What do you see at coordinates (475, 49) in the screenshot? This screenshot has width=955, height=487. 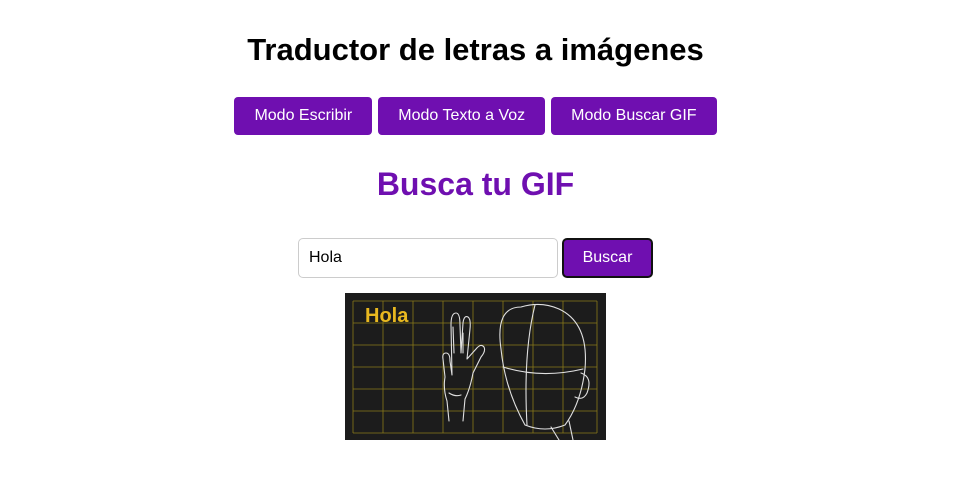 I see `page-title: Traductor de letras a imágenes` at bounding box center [475, 49].